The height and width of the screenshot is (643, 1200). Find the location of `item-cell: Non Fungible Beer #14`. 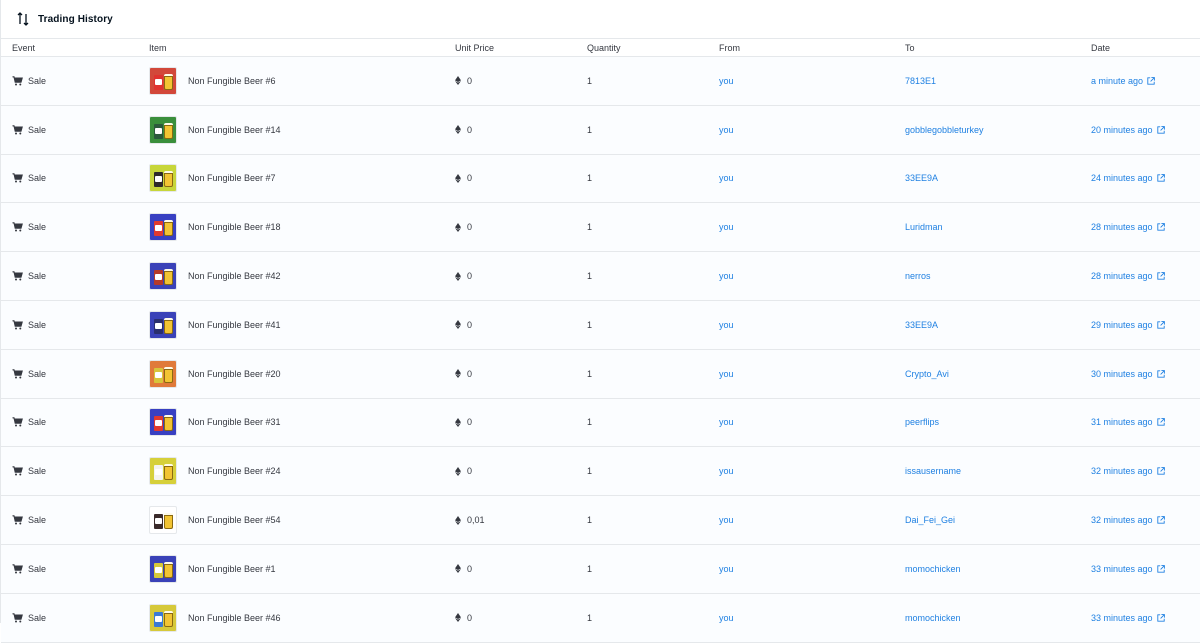

item-cell: Non Fungible Beer #14 is located at coordinates (215, 129).